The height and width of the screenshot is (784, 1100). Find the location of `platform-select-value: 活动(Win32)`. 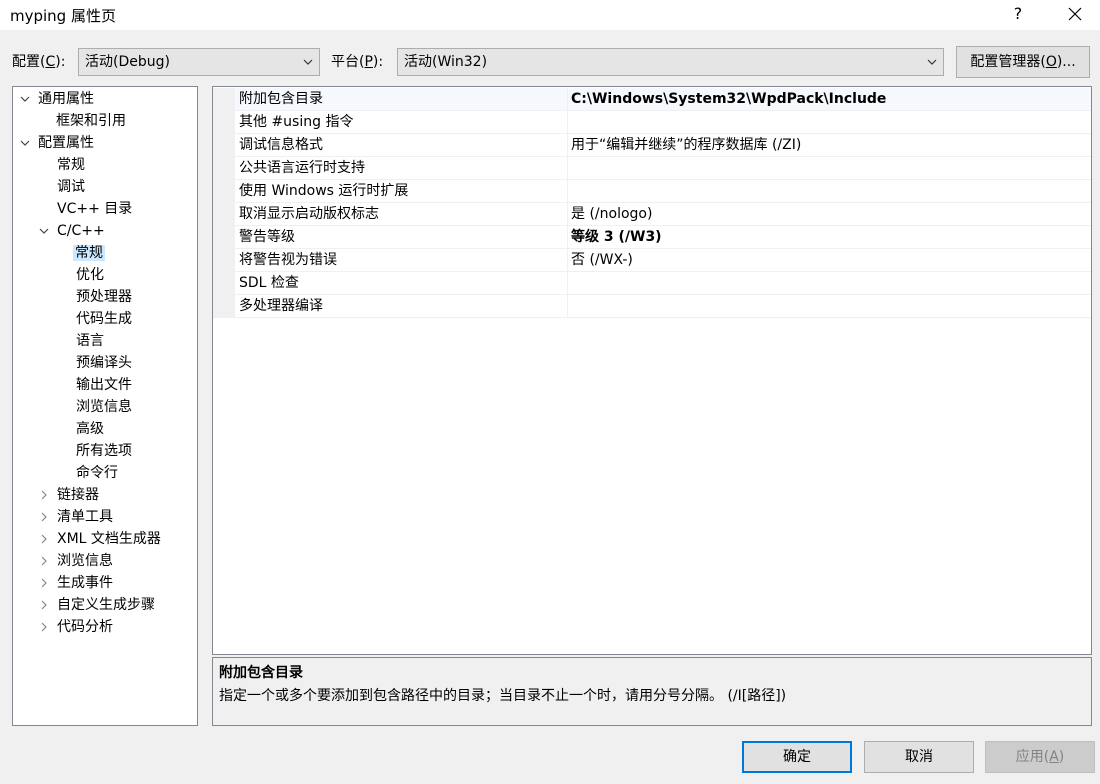

platform-select-value: 活动(Win32) is located at coordinates (446, 62).